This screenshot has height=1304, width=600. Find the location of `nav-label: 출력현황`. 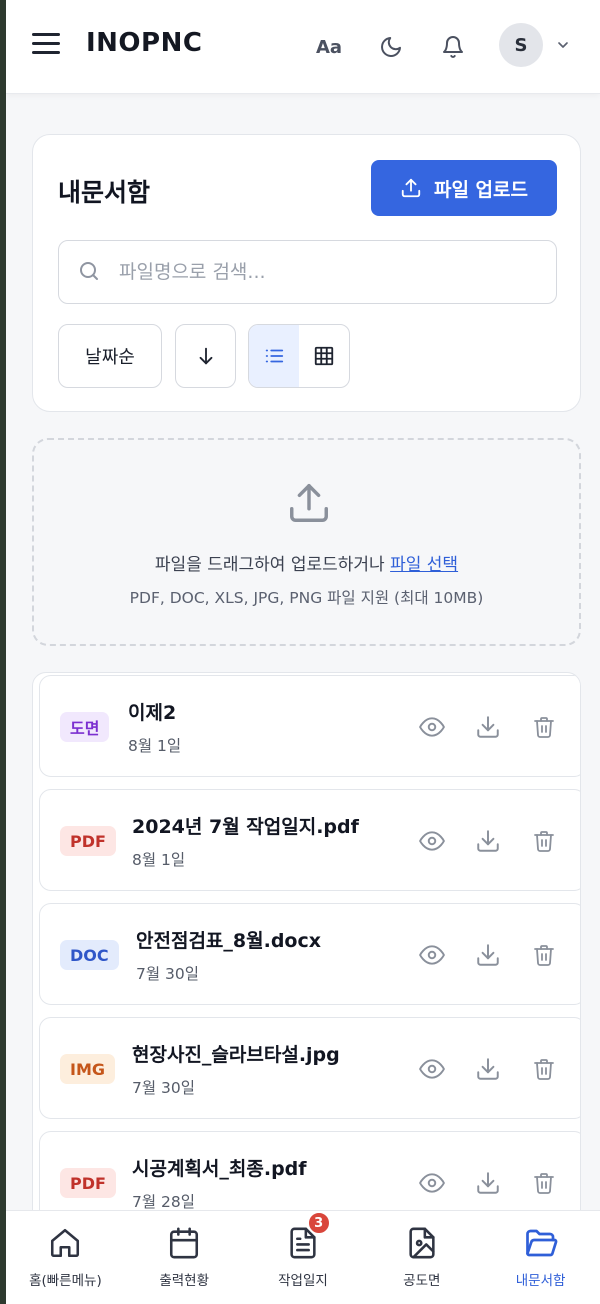

nav-label: 출력현황 is located at coordinates (184, 1281).